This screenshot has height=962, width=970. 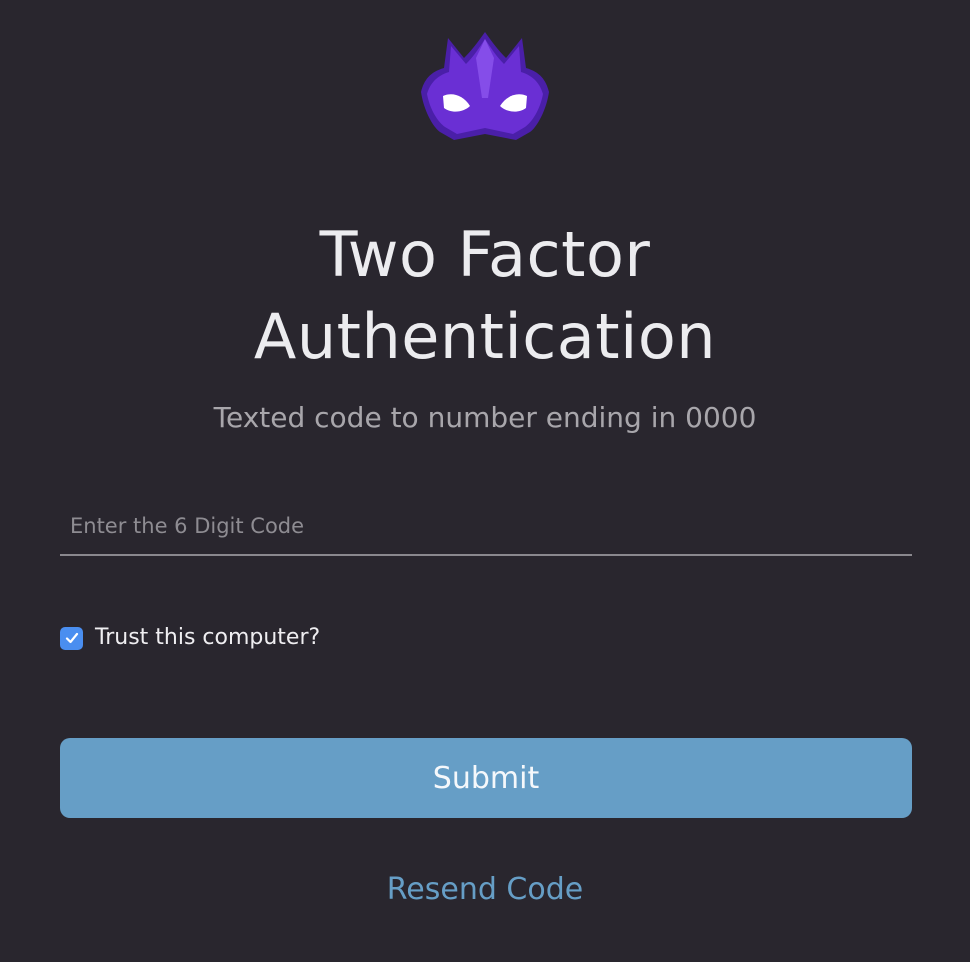 I want to click on trust-checkbox, so click(x=71, y=638).